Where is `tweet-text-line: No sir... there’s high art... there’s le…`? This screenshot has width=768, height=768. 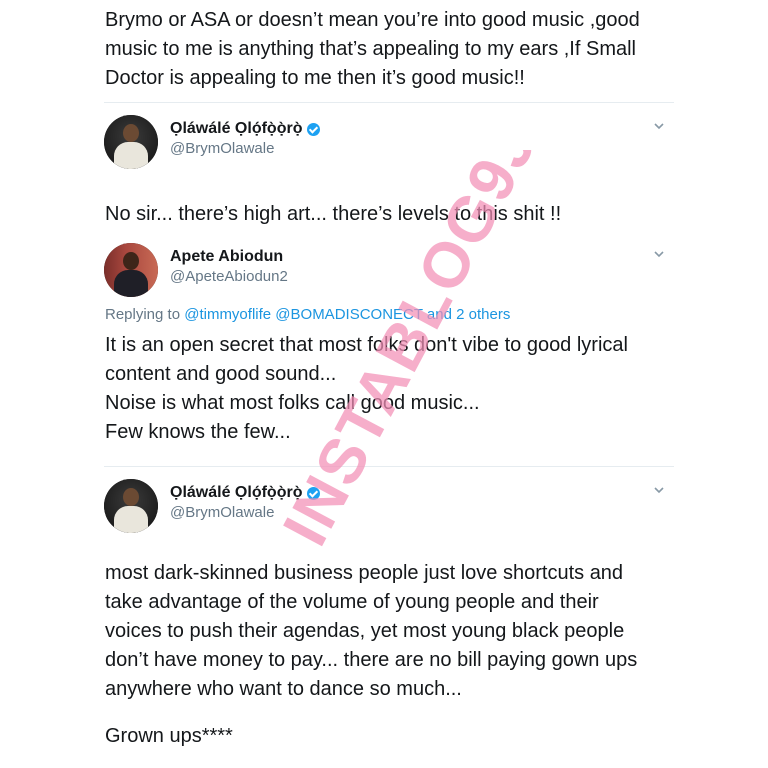 tweet-text-line: No sir... there’s high art... there’s le… is located at coordinates (333, 214).